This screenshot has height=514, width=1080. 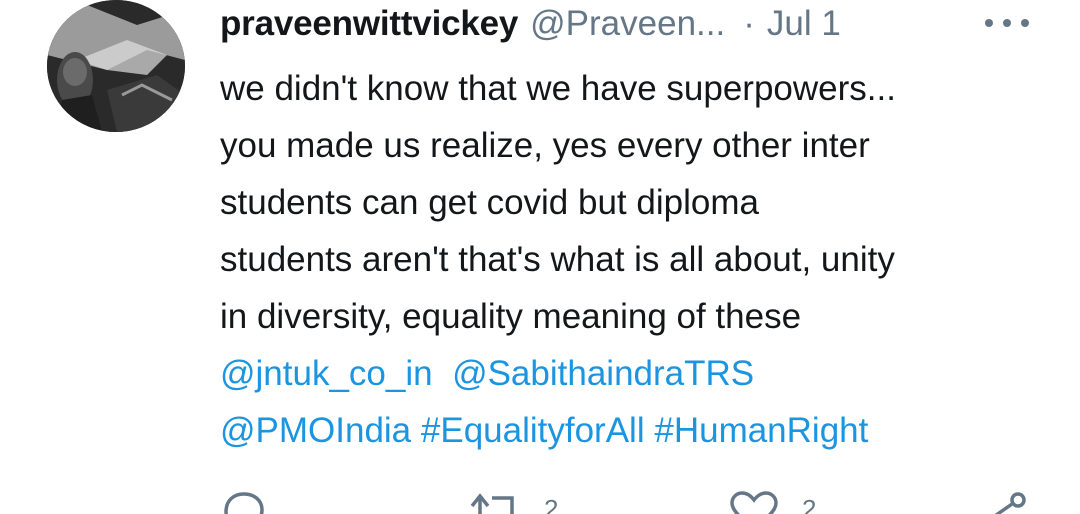 What do you see at coordinates (492, 503) in the screenshot?
I see `retweet-icon` at bounding box center [492, 503].